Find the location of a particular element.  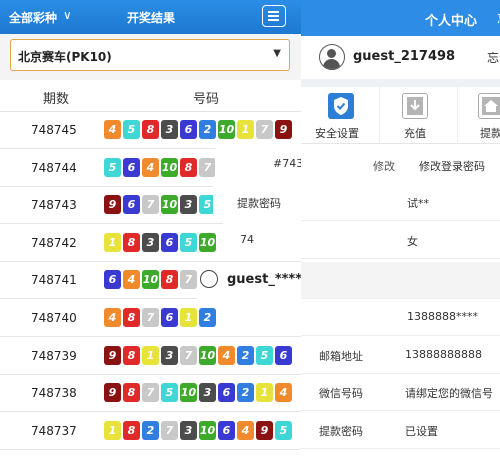

user-center-header: 个人中心 忘 is located at coordinates (400, 18).